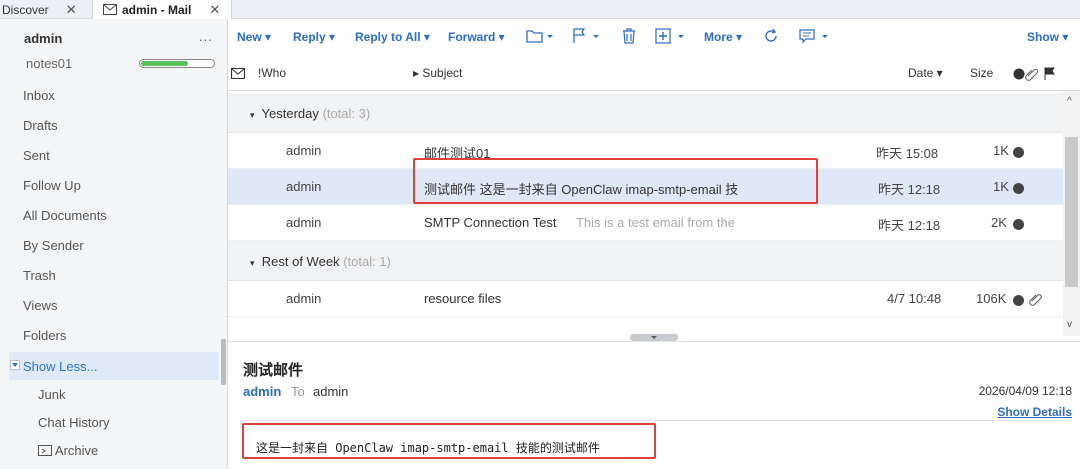 Image resolution: width=1080 pixels, height=469 pixels. Describe the element at coordinates (1069, 101) in the screenshot. I see `scroll-up-icon: ^` at that location.